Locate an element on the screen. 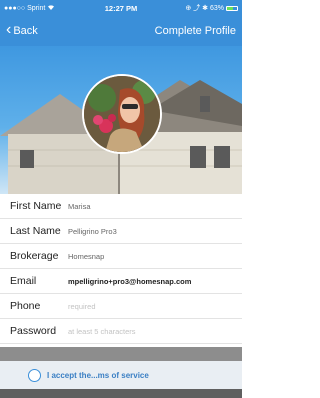 This screenshot has height=398, width=320. terms-checkbox-row: I accept the...ms of service is located at coordinates (121, 375).